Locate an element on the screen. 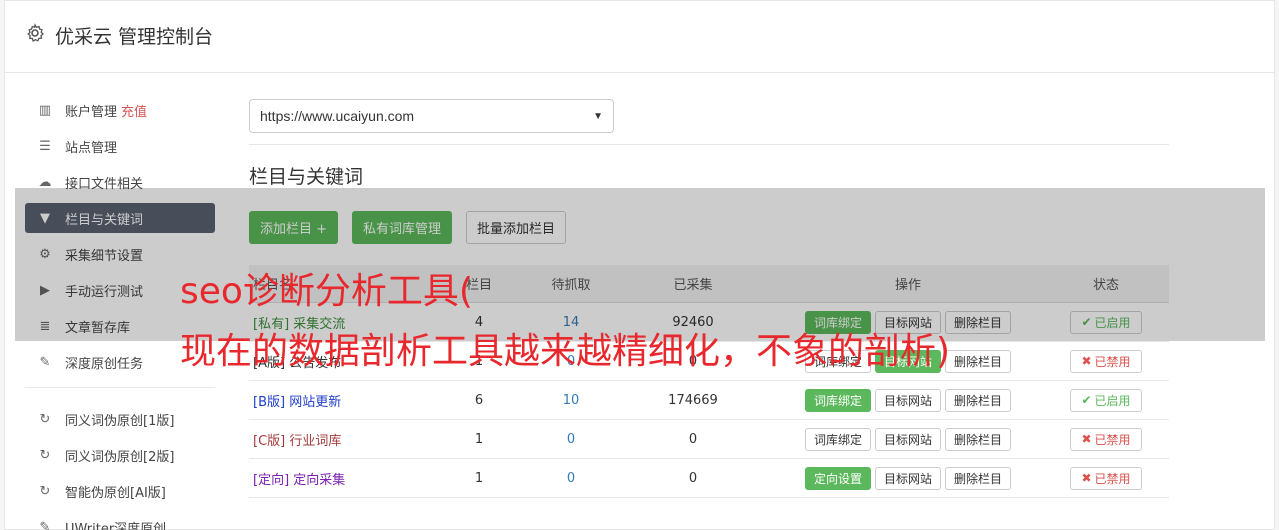 This screenshot has width=1279, height=530. sidebar-item: ↻ 智能伪原创[AI版] is located at coordinates (120, 491).